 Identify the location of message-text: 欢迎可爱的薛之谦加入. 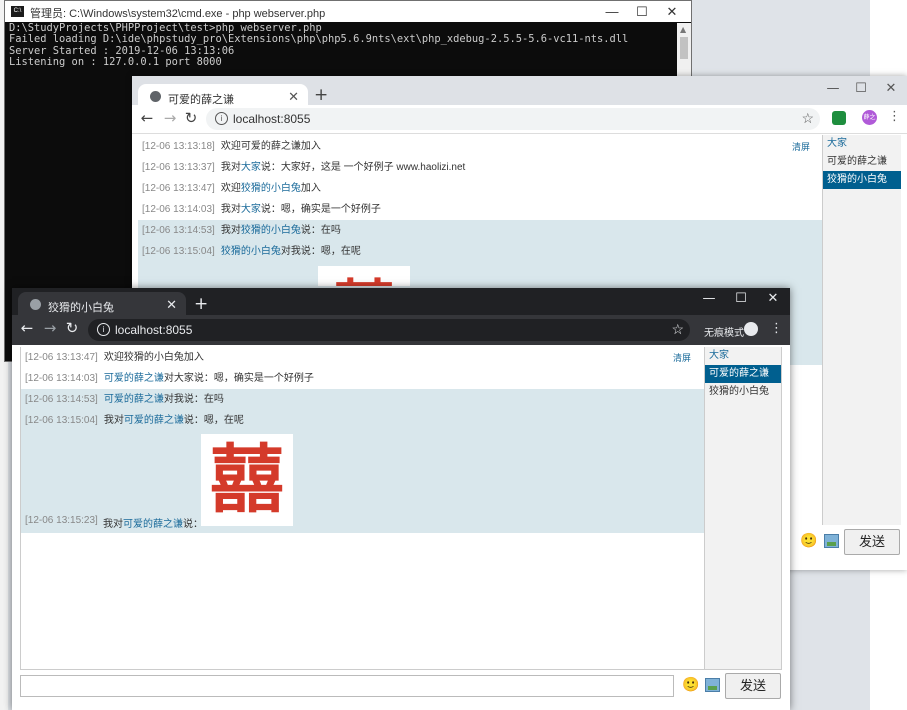
(270, 146).